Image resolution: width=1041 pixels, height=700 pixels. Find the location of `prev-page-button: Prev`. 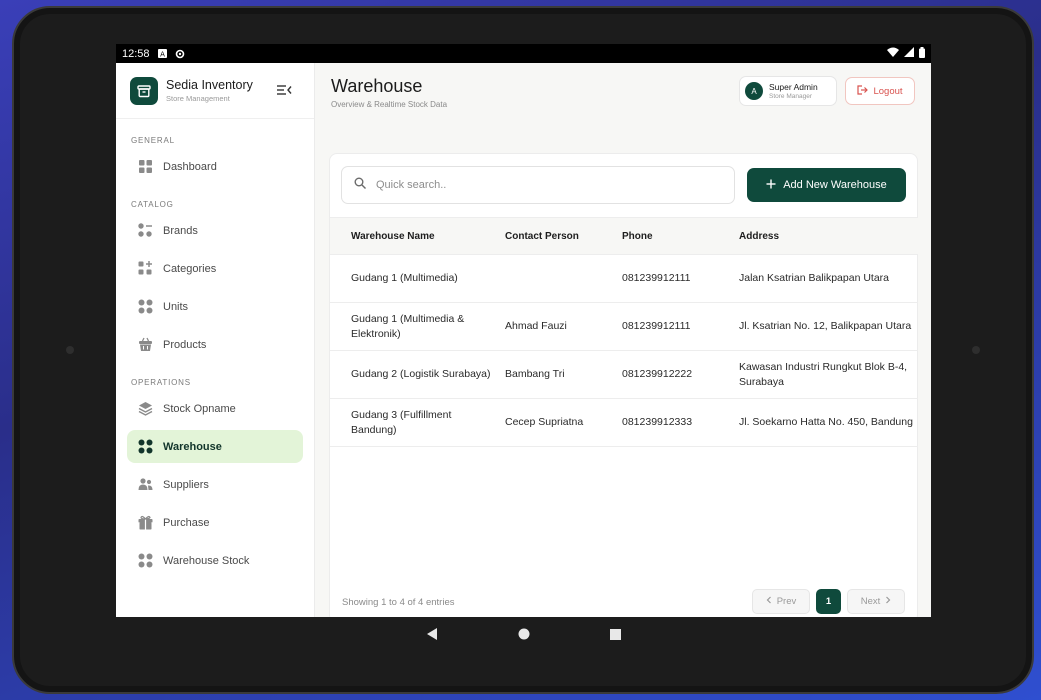

prev-page-button: Prev is located at coordinates (781, 601).